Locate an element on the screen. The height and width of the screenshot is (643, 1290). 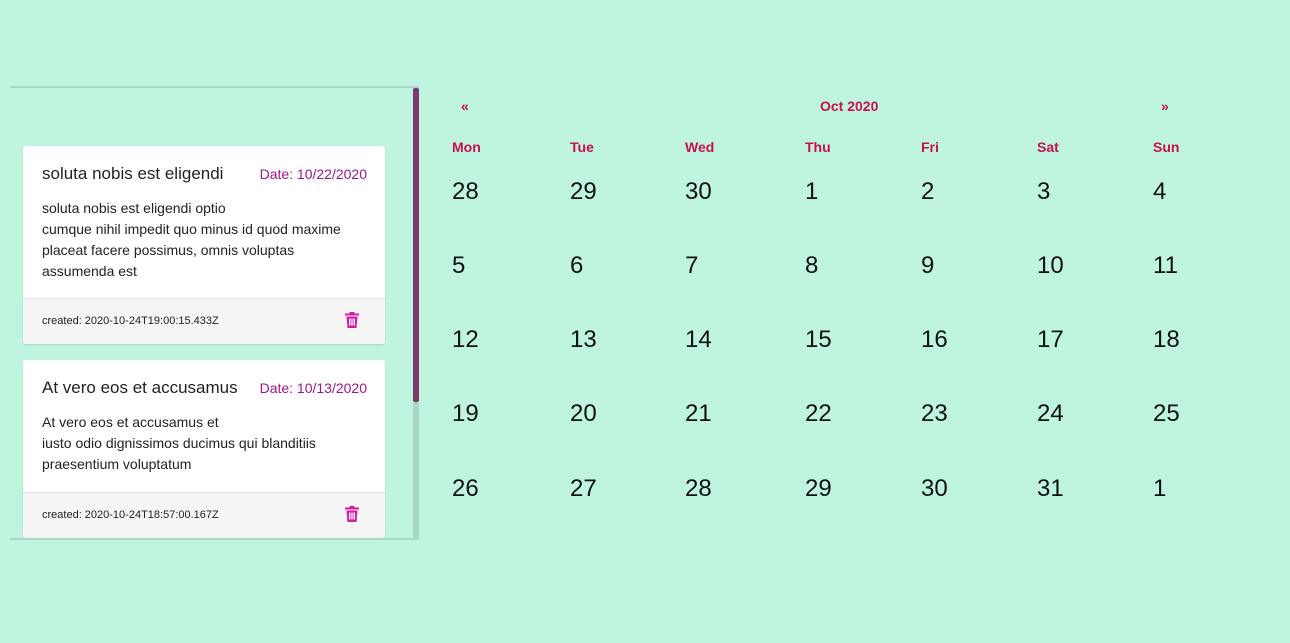
event-footer: created: 2020-10-24T19:00:15.433Z is located at coordinates (204, 321).